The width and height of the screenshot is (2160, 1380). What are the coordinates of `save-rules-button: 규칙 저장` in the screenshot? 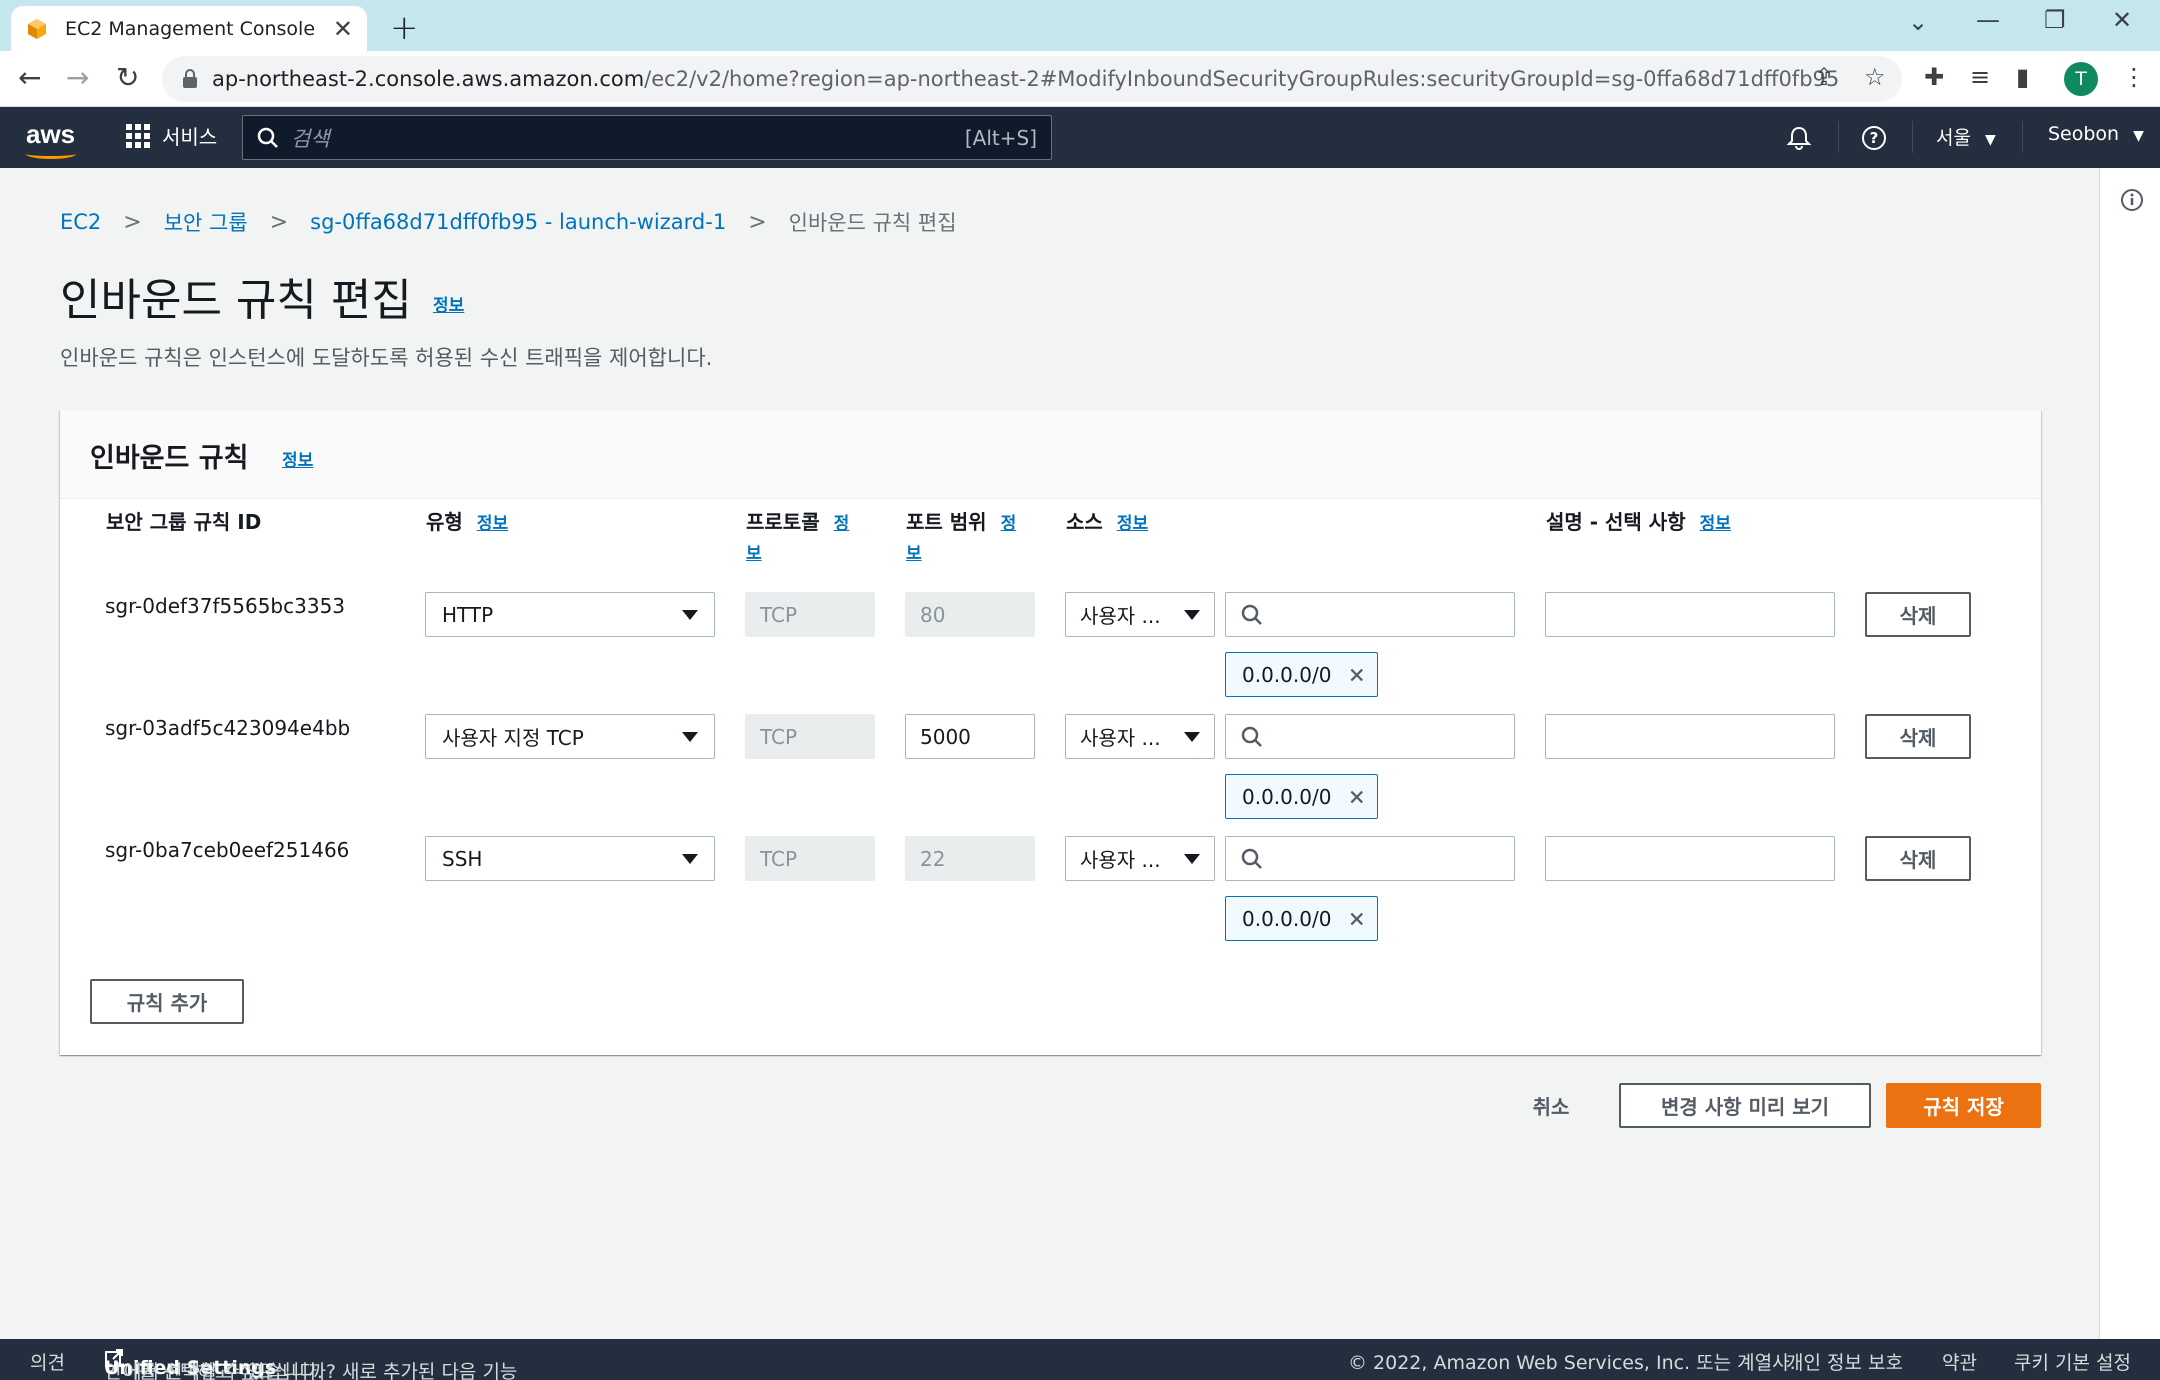 It's located at (1963, 1105).